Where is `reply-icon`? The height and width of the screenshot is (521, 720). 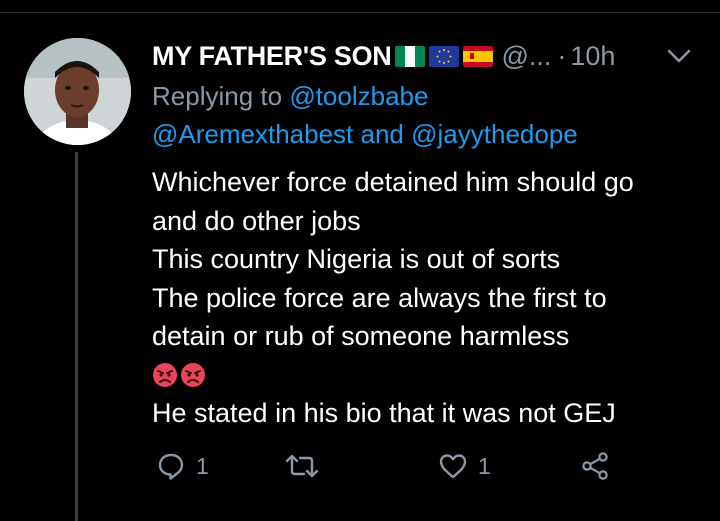
reply-icon is located at coordinates (171, 466).